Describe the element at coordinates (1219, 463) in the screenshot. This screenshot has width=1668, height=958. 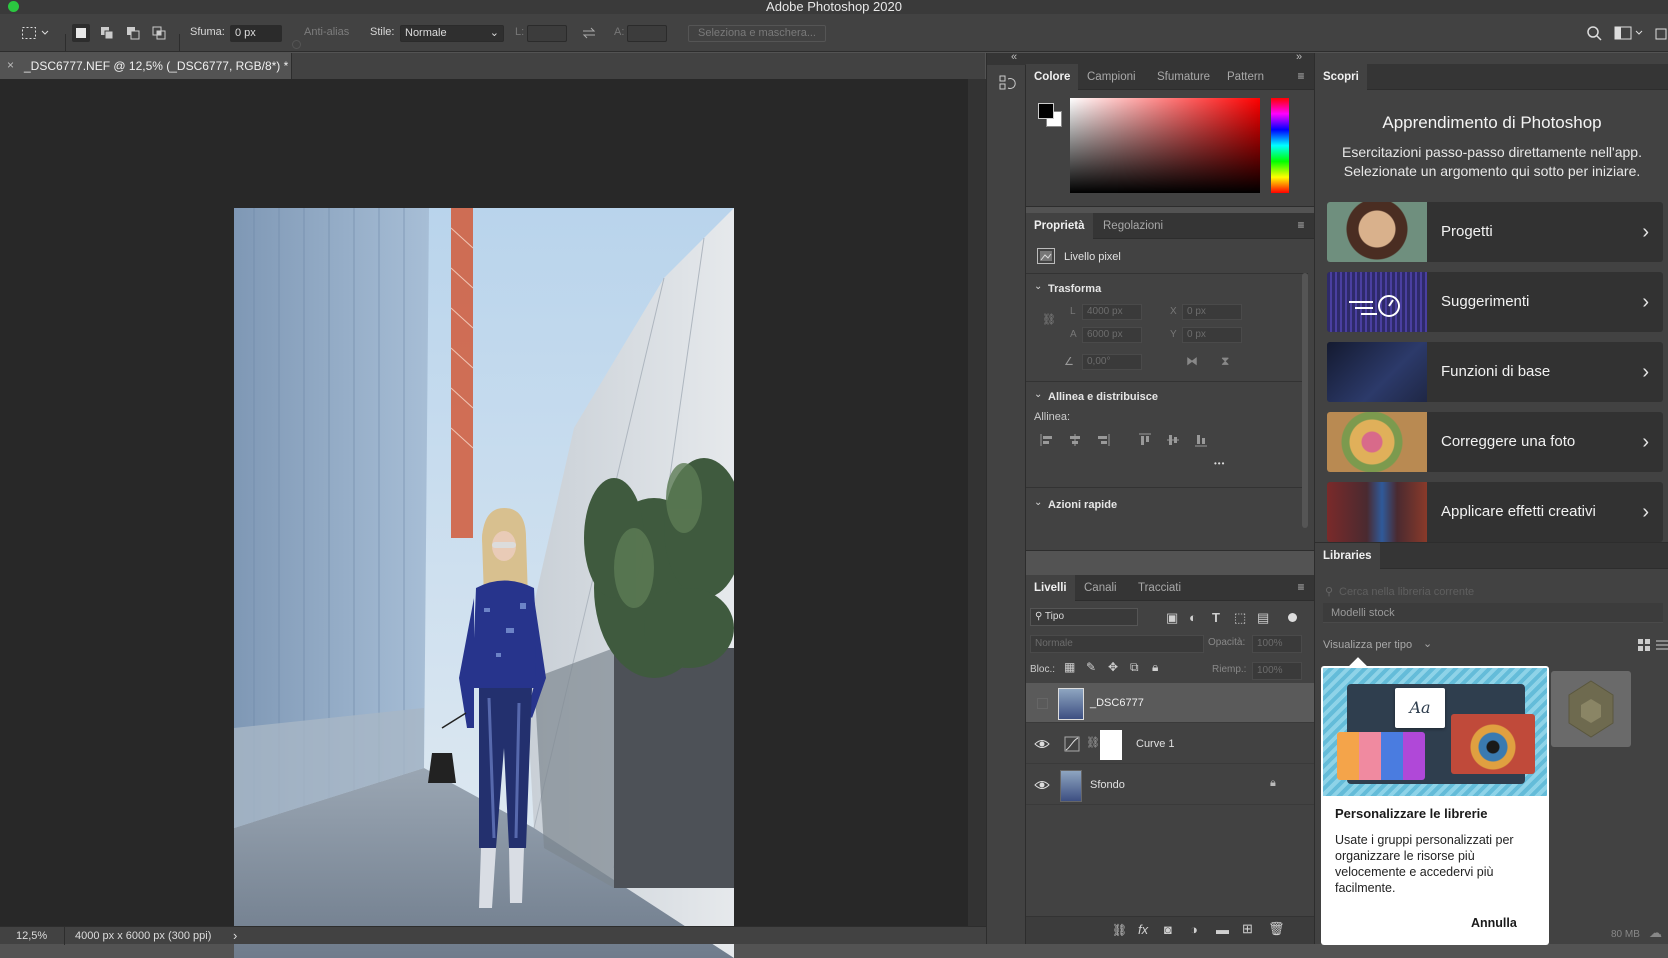
I see `more-options-icon: •••` at that location.